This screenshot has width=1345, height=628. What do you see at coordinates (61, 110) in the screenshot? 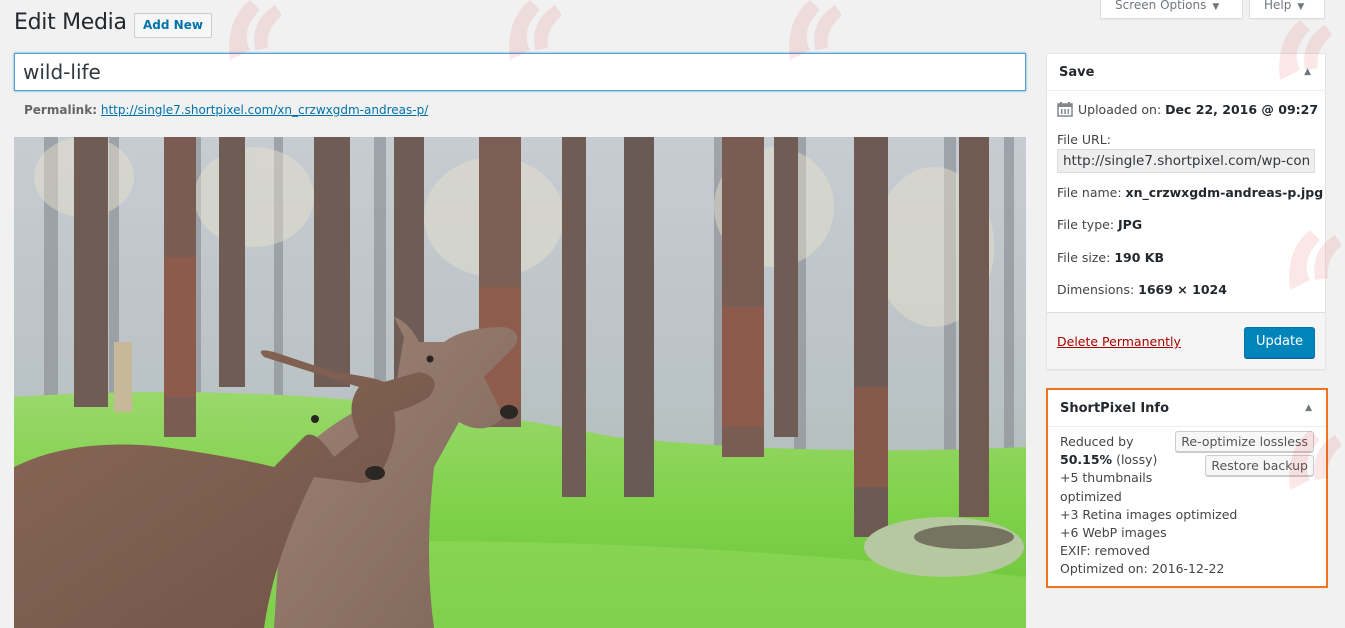
I see `permalink-label: Permalink:` at bounding box center [61, 110].